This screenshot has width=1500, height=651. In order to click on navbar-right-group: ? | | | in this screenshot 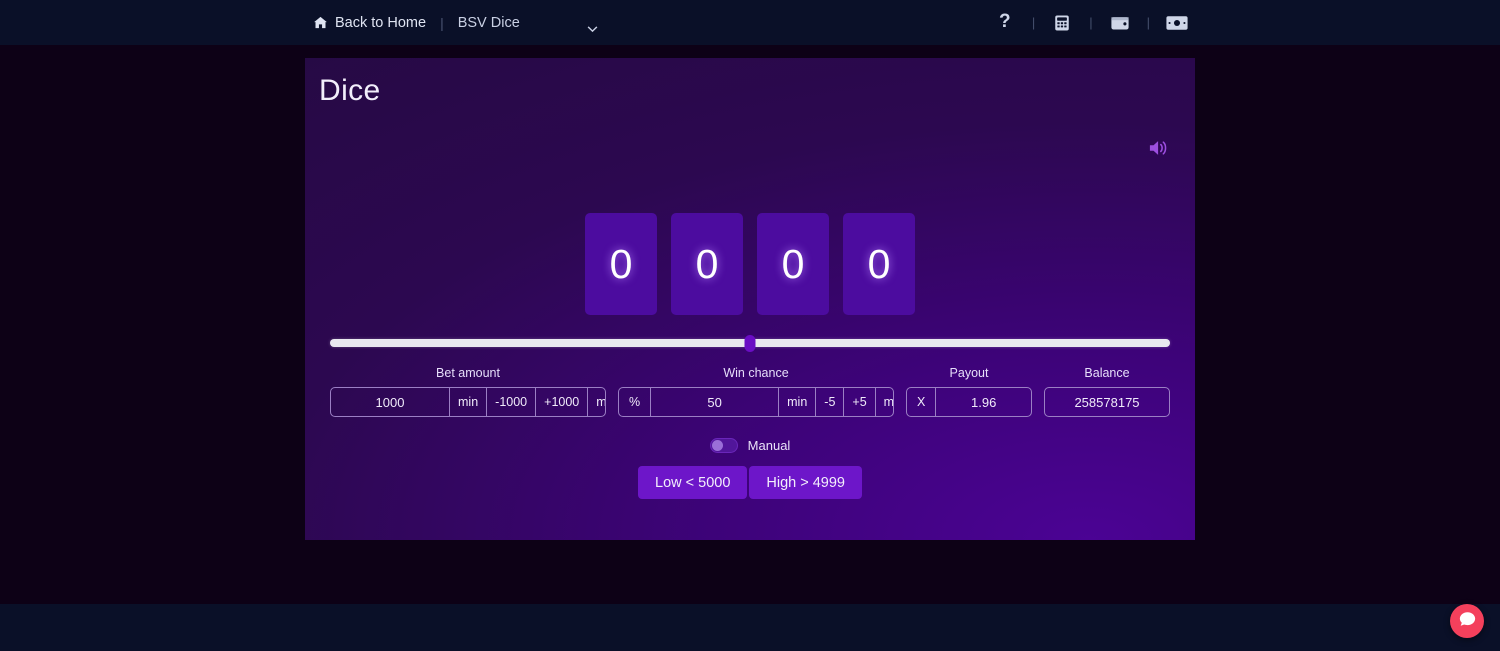, I will do `click(1091, 22)`.